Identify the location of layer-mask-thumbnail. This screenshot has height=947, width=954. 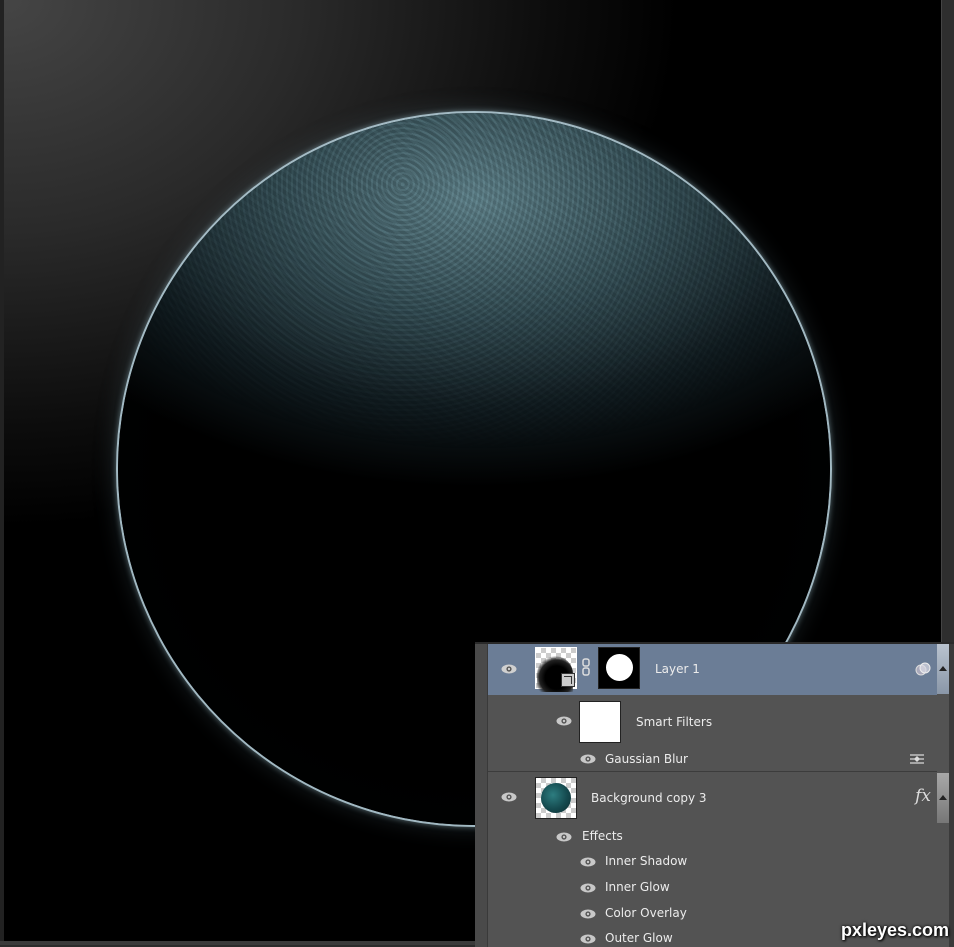
(619, 668).